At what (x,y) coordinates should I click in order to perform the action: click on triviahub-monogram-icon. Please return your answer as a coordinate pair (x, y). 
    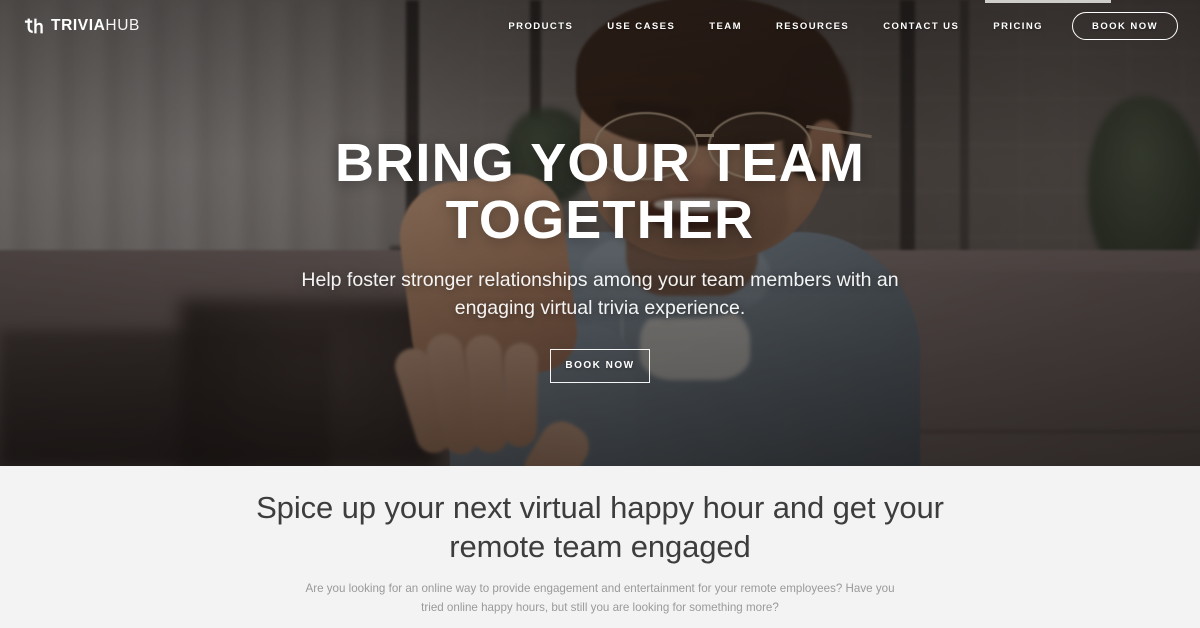
    Looking at the image, I should click on (33, 26).